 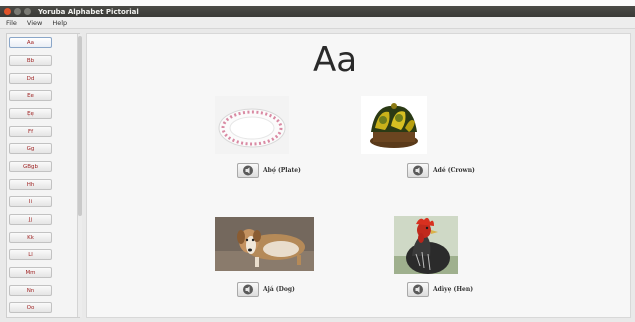 I want to click on dog-image, so click(x=264, y=244).